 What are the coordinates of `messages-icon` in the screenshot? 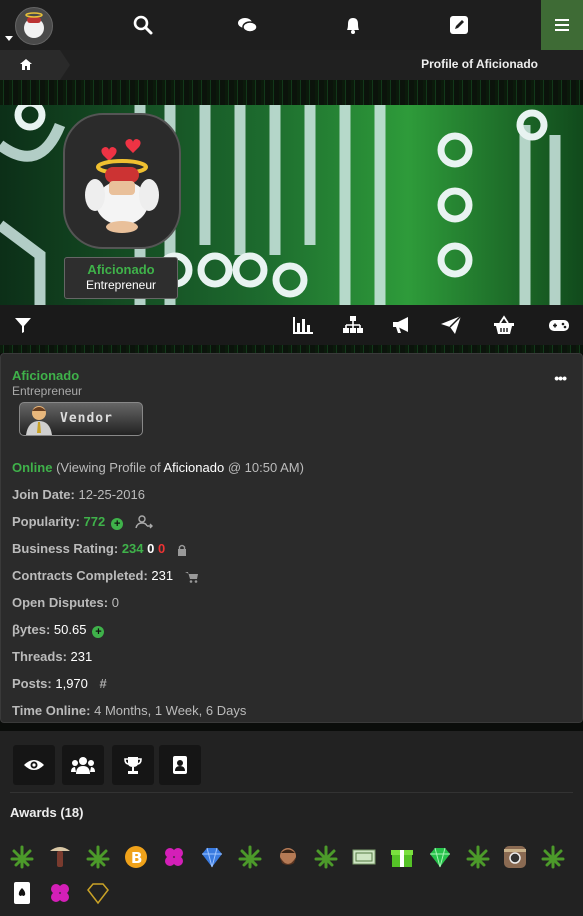 It's located at (247, 25).